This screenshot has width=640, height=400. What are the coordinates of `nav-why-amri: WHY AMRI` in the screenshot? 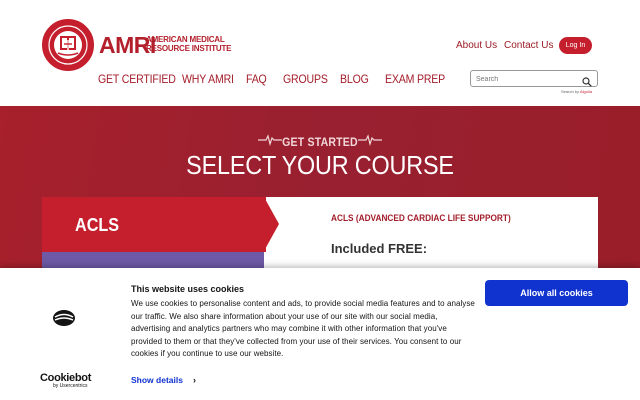 It's located at (208, 79).